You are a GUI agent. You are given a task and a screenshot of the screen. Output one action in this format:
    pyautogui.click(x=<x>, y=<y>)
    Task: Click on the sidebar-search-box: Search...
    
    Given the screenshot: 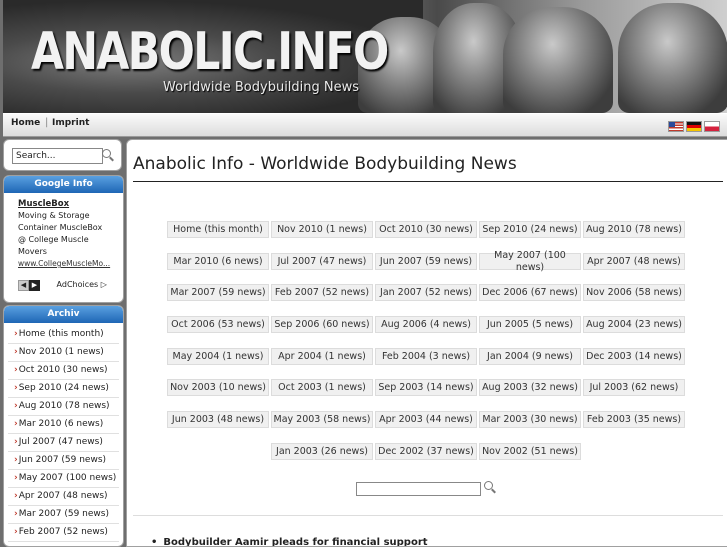 What is the action you would take?
    pyautogui.click(x=62, y=155)
    